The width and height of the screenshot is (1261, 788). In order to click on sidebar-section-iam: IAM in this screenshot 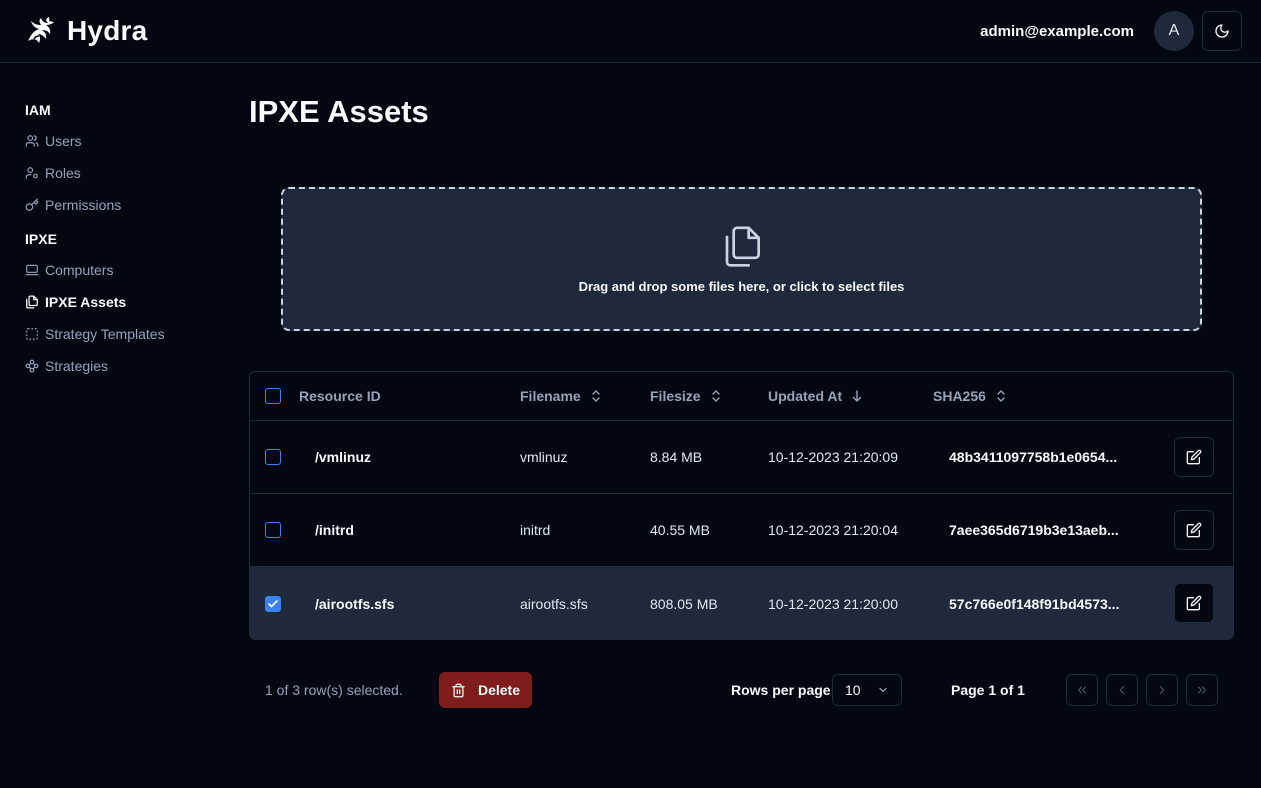, I will do `click(38, 110)`.